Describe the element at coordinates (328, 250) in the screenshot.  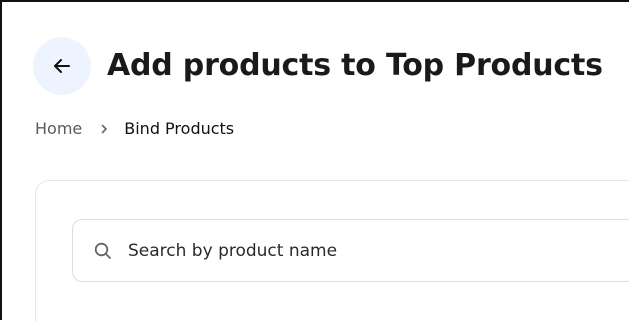
I see `search-input` at that location.